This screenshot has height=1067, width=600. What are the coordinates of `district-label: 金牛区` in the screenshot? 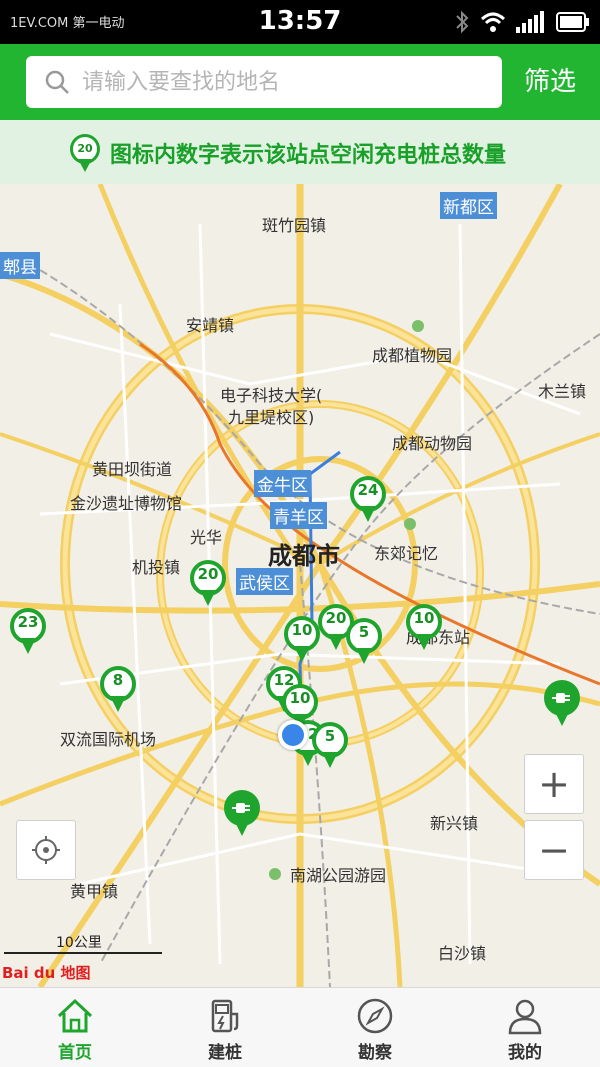 It's located at (282, 483).